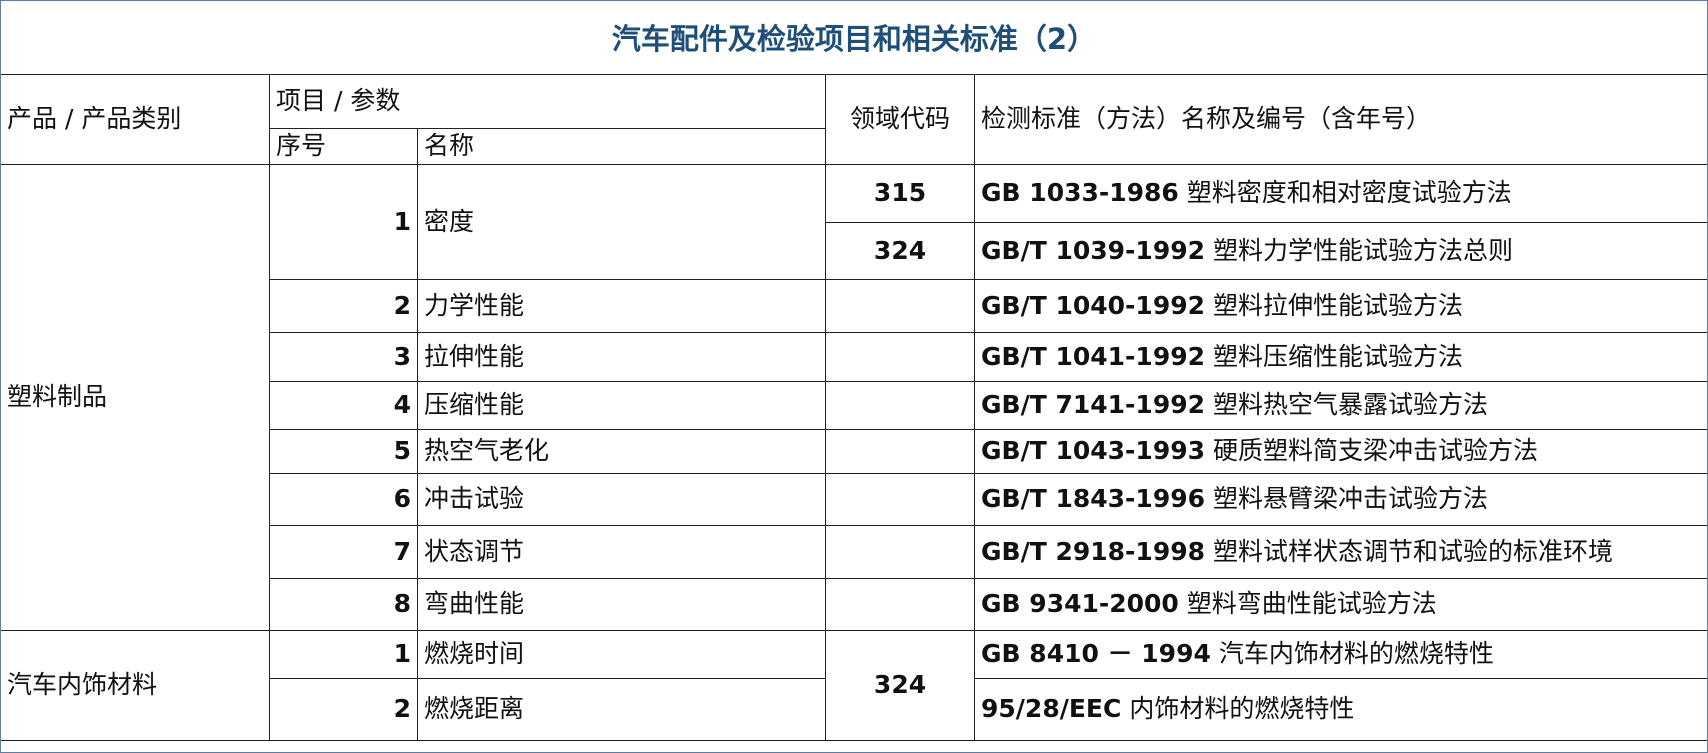  What do you see at coordinates (1337, 305) in the screenshot?
I see `standard-name: 塑料拉伸性能试验方法` at bounding box center [1337, 305].